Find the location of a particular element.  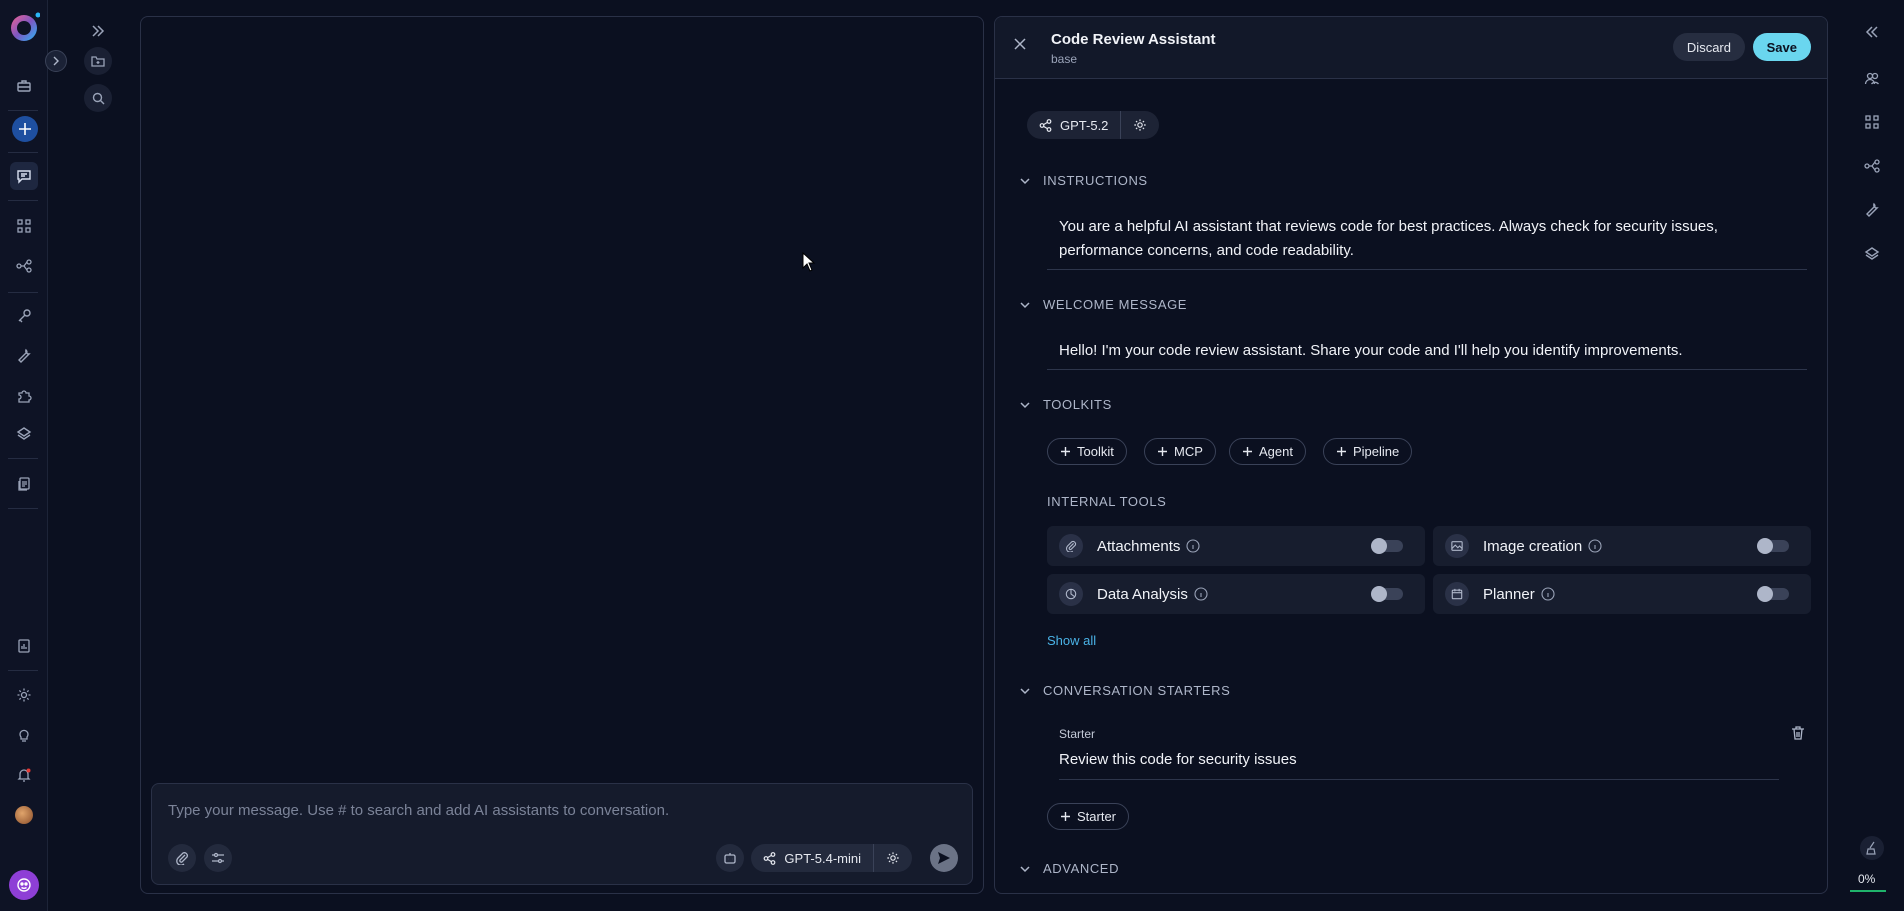

add-starter-button: Starter is located at coordinates (1088, 816).